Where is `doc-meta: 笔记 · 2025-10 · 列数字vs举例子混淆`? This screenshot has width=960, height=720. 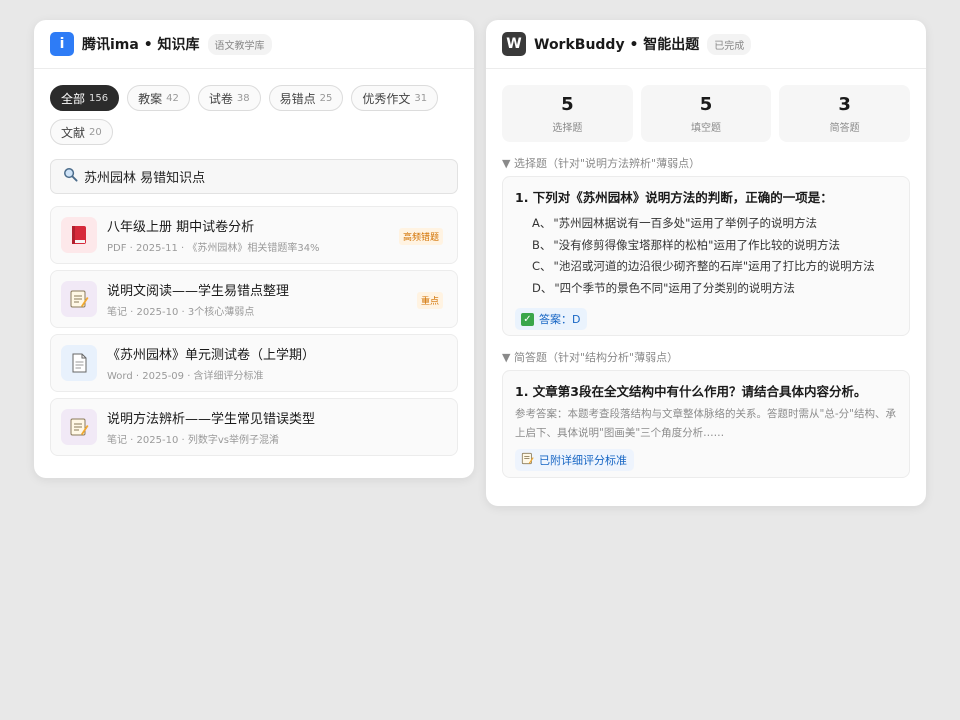
doc-meta: 笔记 · 2025-10 · 列数字vs举例子混淆 is located at coordinates (193, 440).